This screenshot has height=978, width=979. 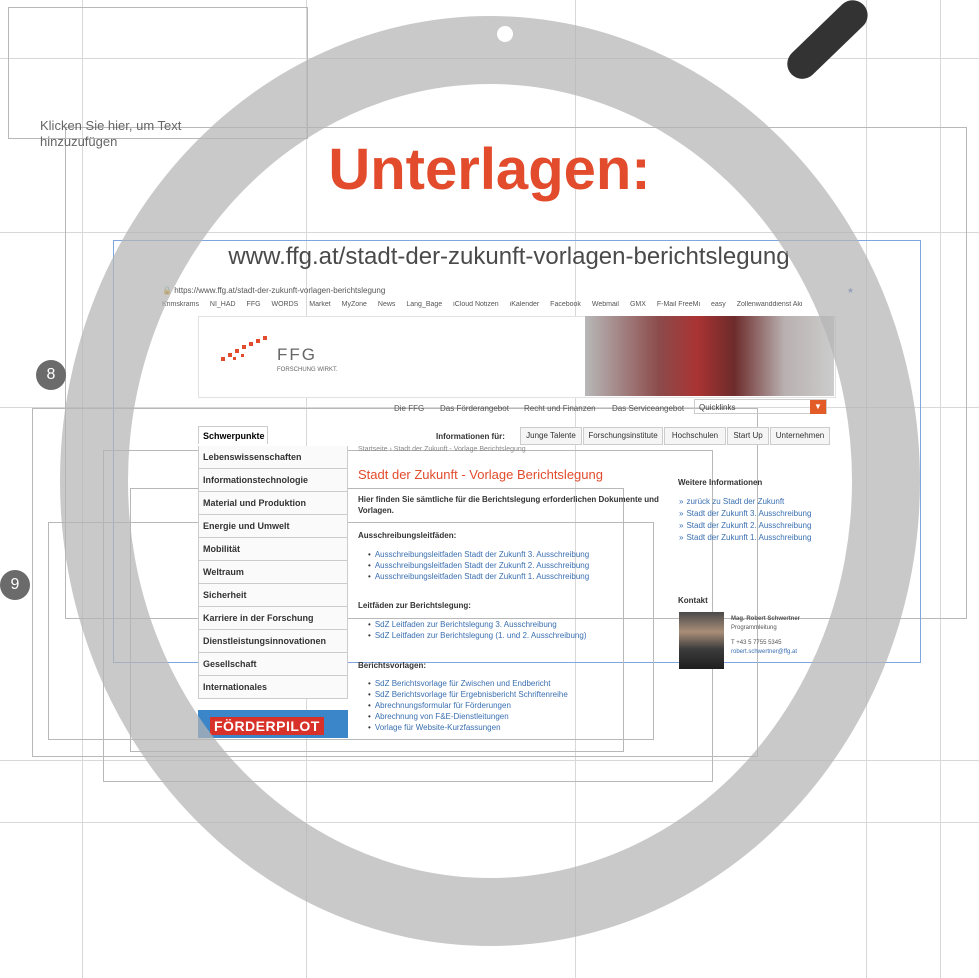 I want to click on bookmark: Krimskrams, so click(x=180, y=304).